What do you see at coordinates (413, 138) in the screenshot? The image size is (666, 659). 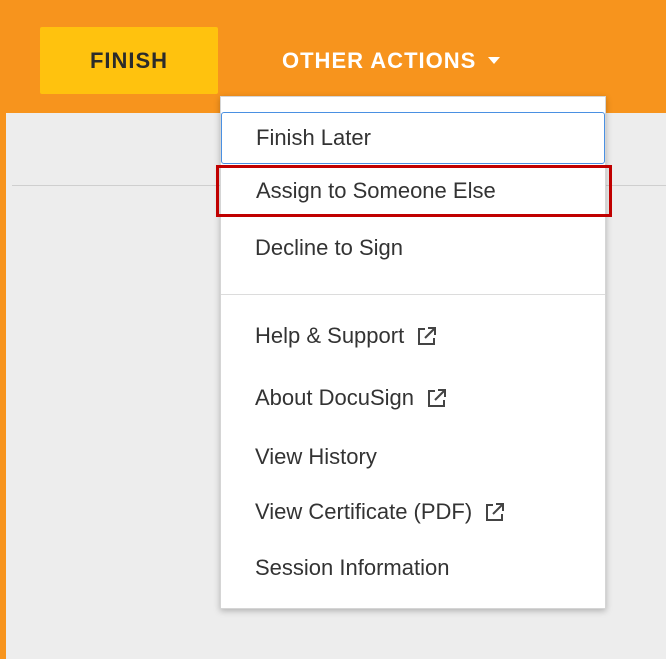 I see `menu-item-finish-later: Finish Later` at bounding box center [413, 138].